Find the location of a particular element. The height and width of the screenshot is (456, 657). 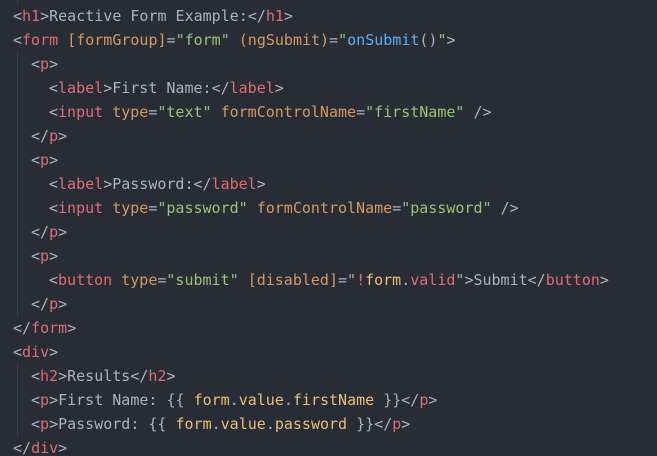

code-token-string: "submit" is located at coordinates (202, 280).